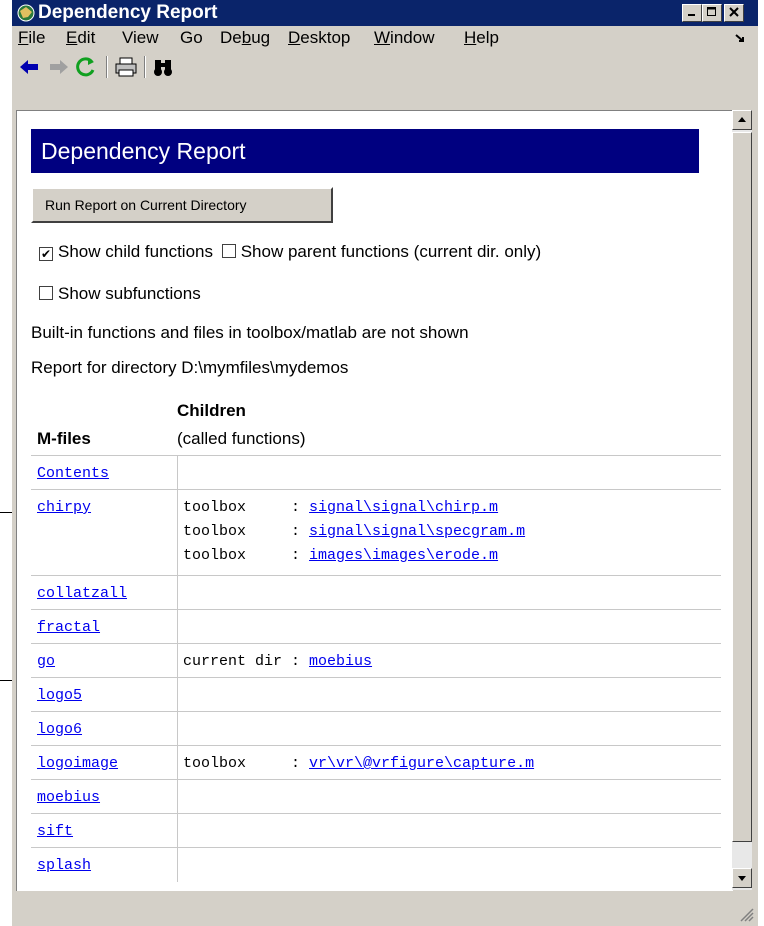  Describe the element at coordinates (403, 555) in the screenshot. I see `child-function-link: images\images\erode.m` at that location.